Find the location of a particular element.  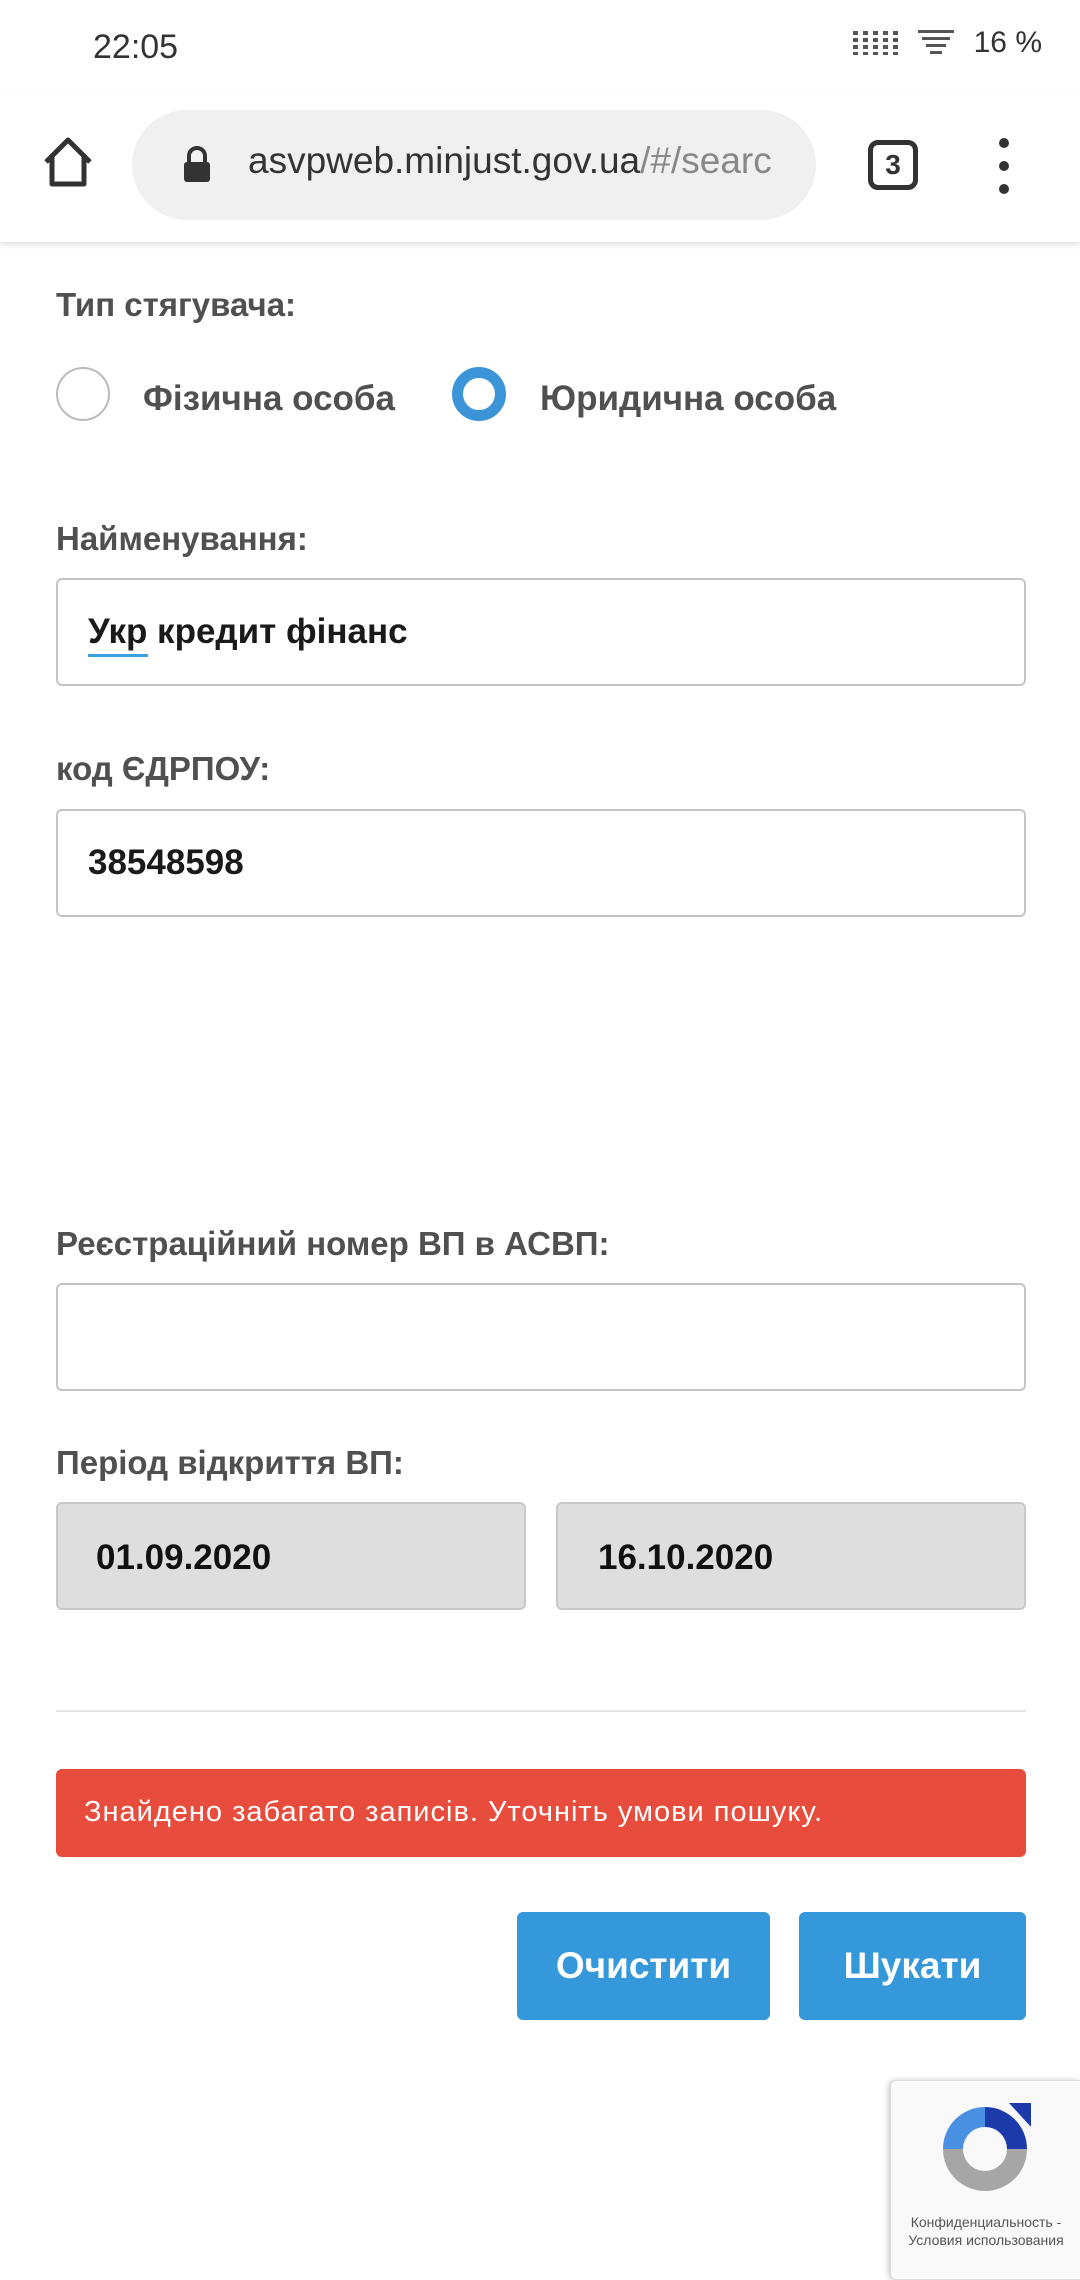

browser-toolbar: asvpweb.minjust.gov.ua/#/searc 3 is located at coordinates (540, 169).